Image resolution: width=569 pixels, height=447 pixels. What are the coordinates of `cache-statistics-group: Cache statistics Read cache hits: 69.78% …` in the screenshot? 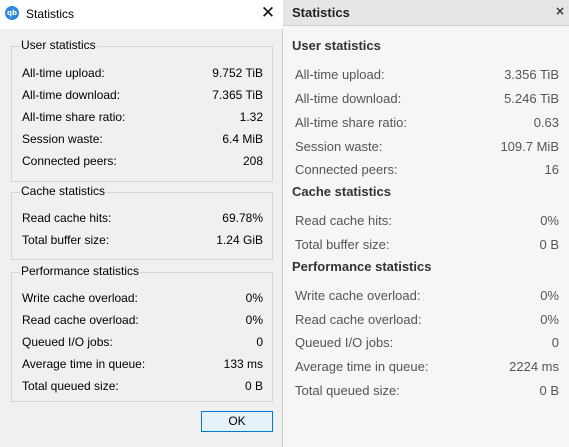 It's located at (142, 222).